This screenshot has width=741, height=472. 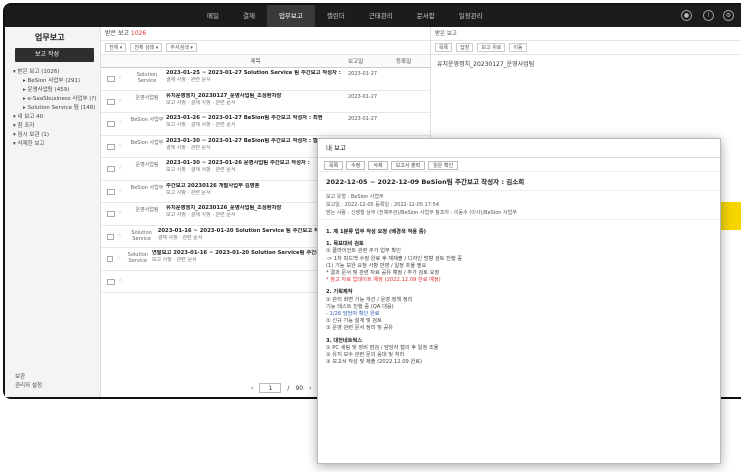 What do you see at coordinates (686, 15) in the screenshot?
I see `user-icon: ●` at bounding box center [686, 15].